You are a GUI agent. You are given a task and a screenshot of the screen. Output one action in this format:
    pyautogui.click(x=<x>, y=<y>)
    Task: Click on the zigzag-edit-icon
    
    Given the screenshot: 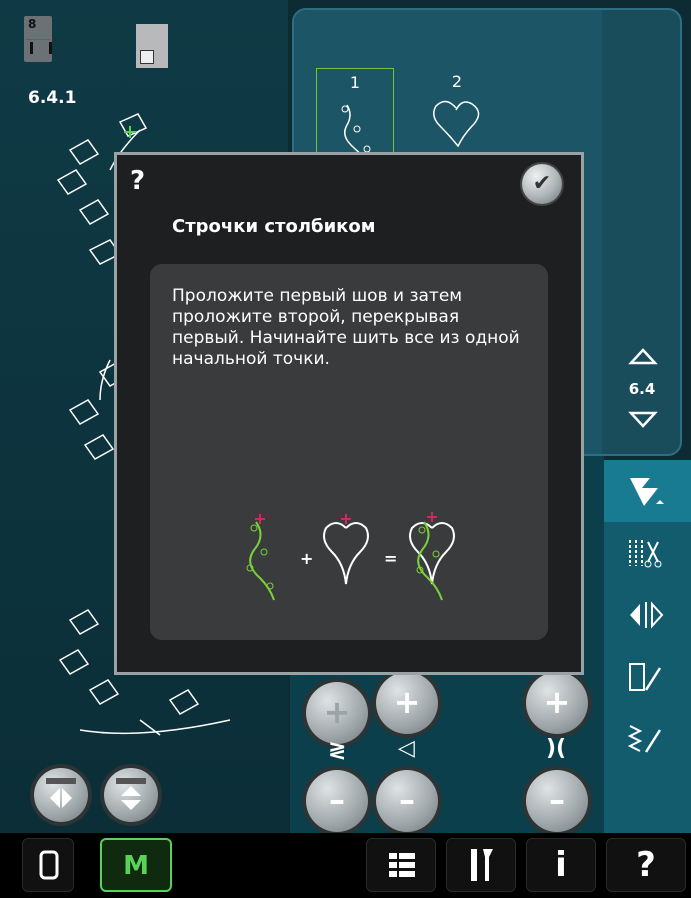 What is the action you would take?
    pyautogui.click(x=644, y=739)
    